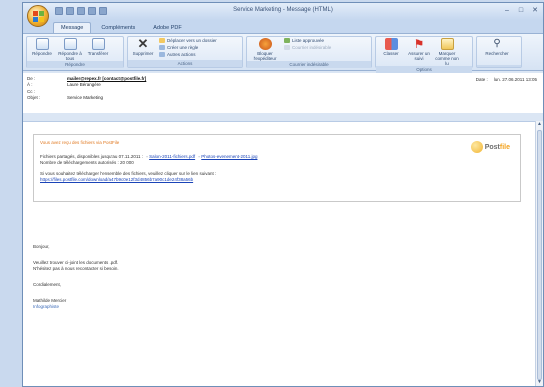 This screenshot has width=544, height=387. I want to click on reply-icon, so click(42, 44).